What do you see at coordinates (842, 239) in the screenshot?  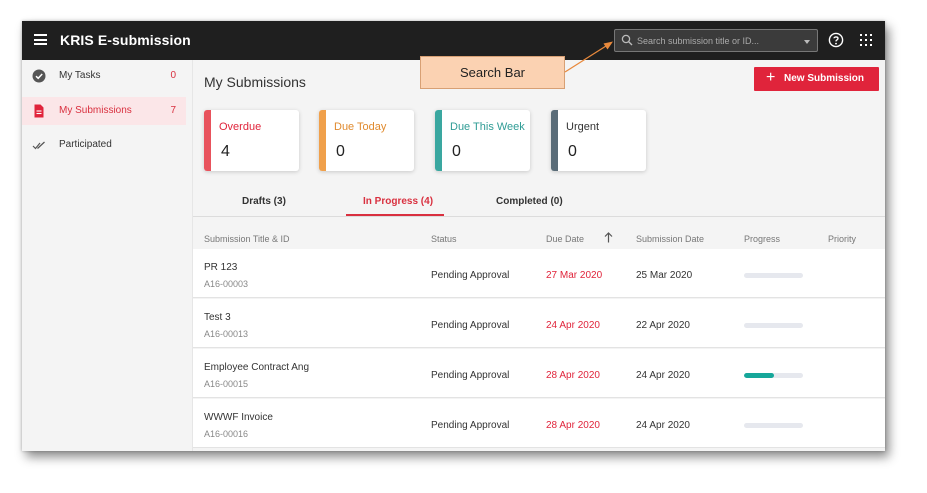 I see `column-header-priority: Priority` at bounding box center [842, 239].